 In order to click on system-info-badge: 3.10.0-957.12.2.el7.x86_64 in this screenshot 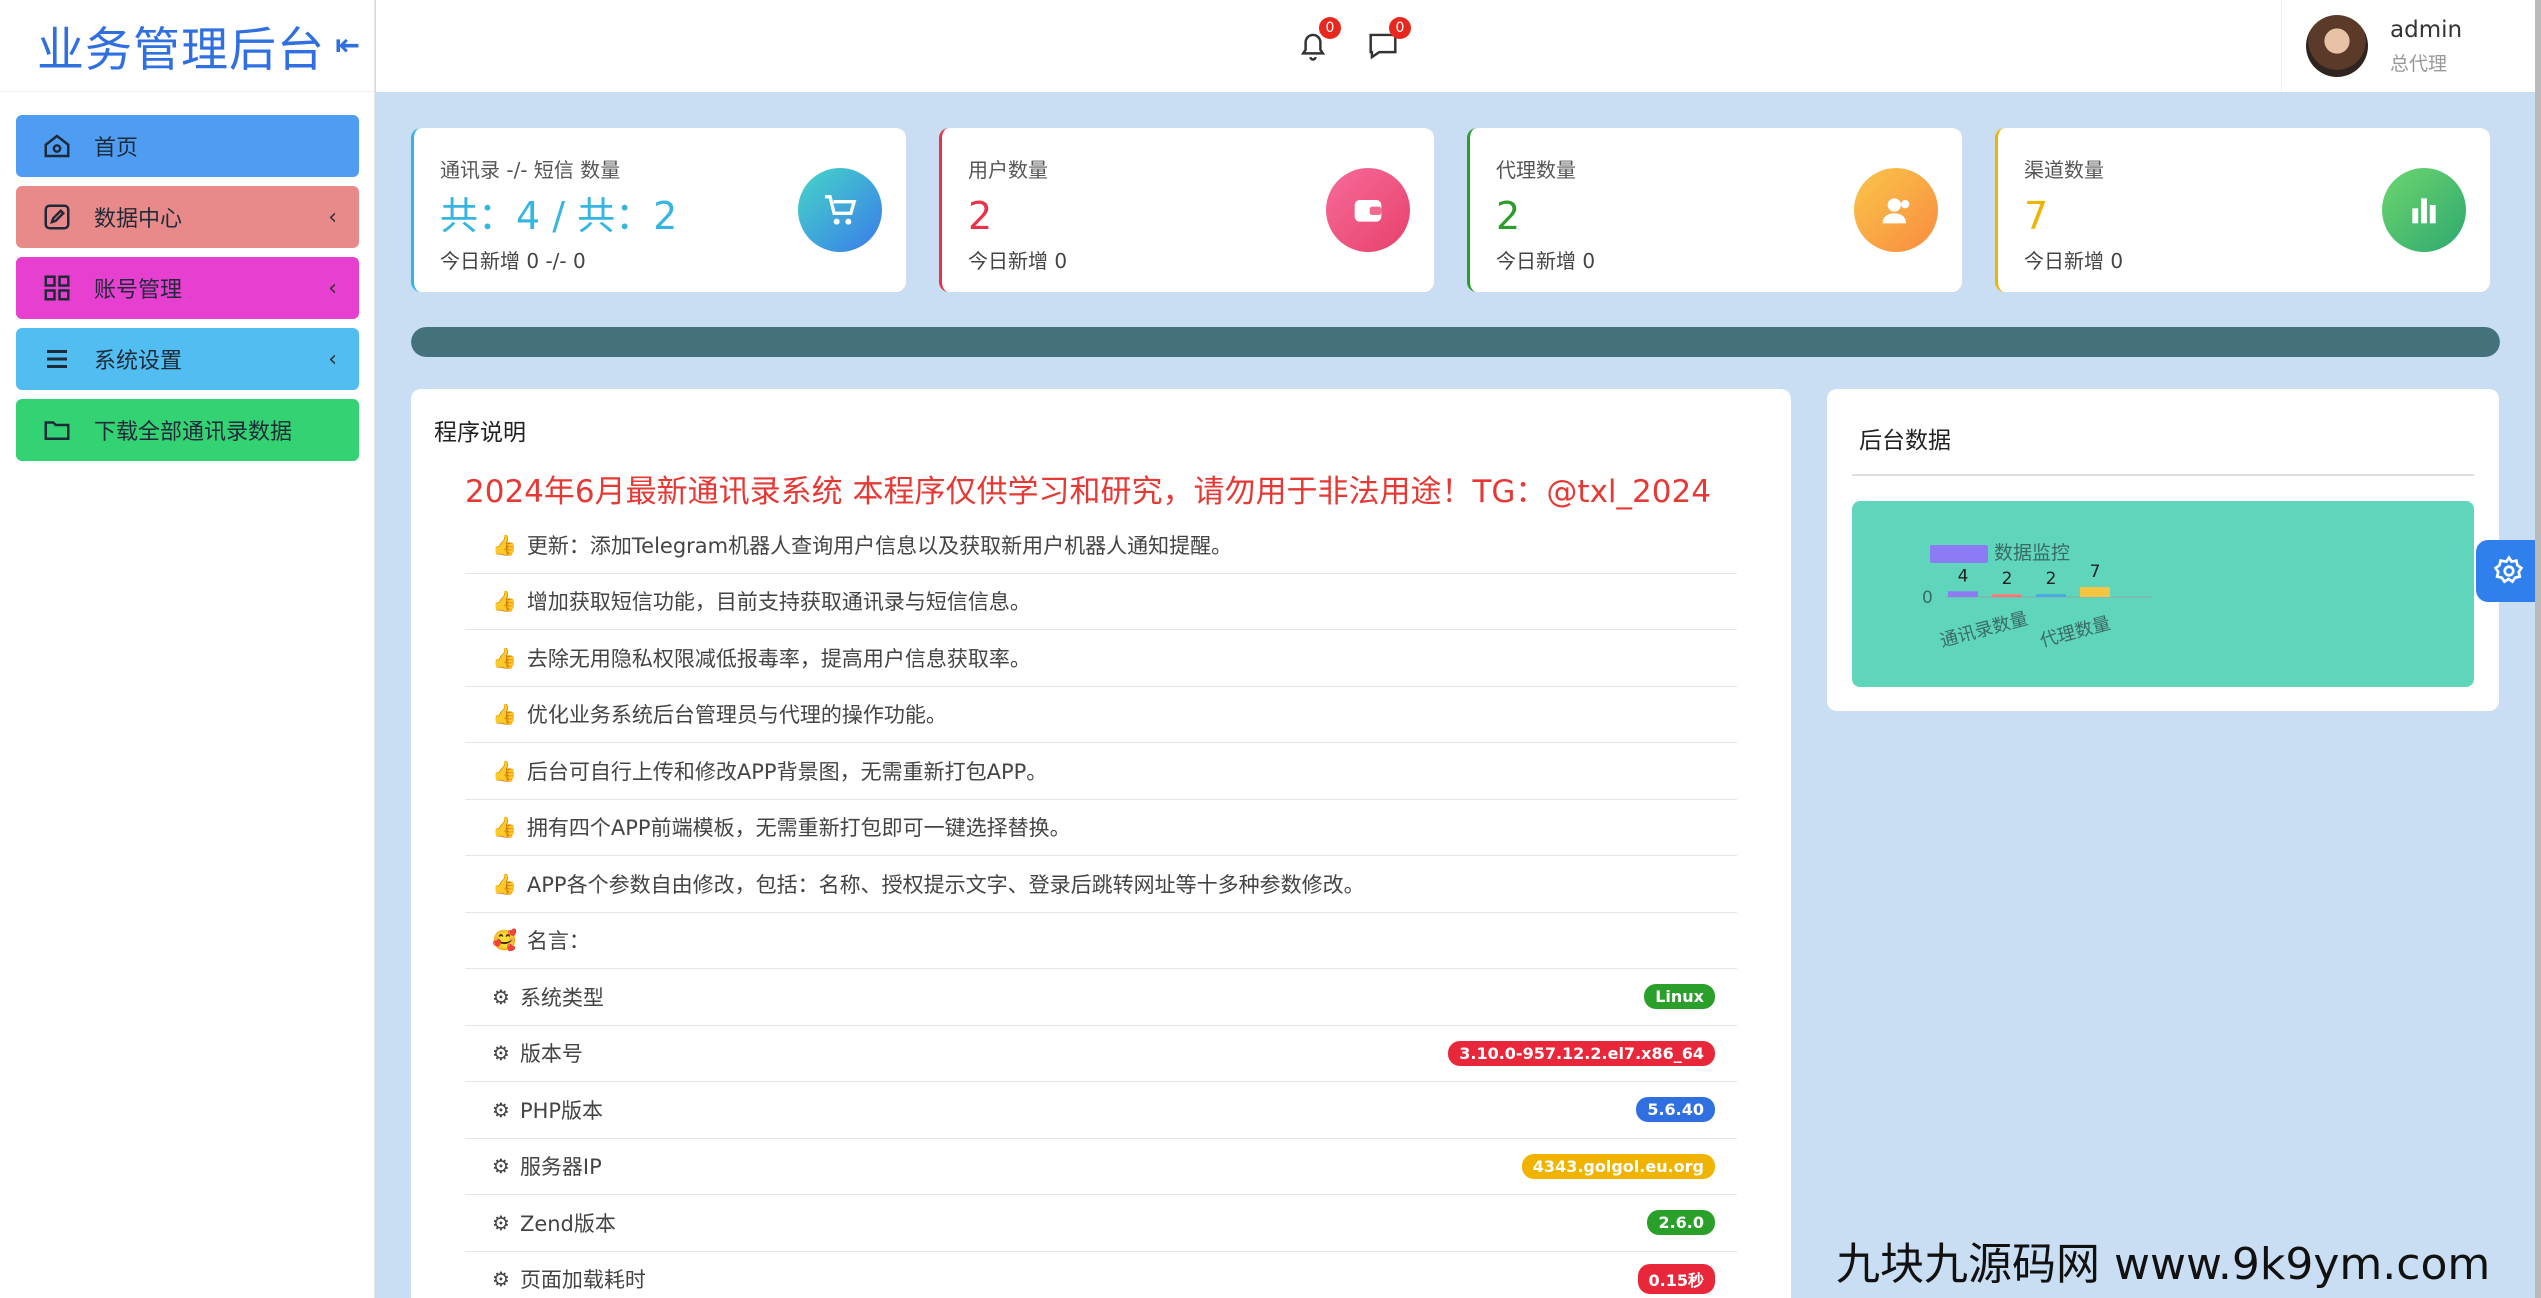, I will do `click(1581, 1053)`.